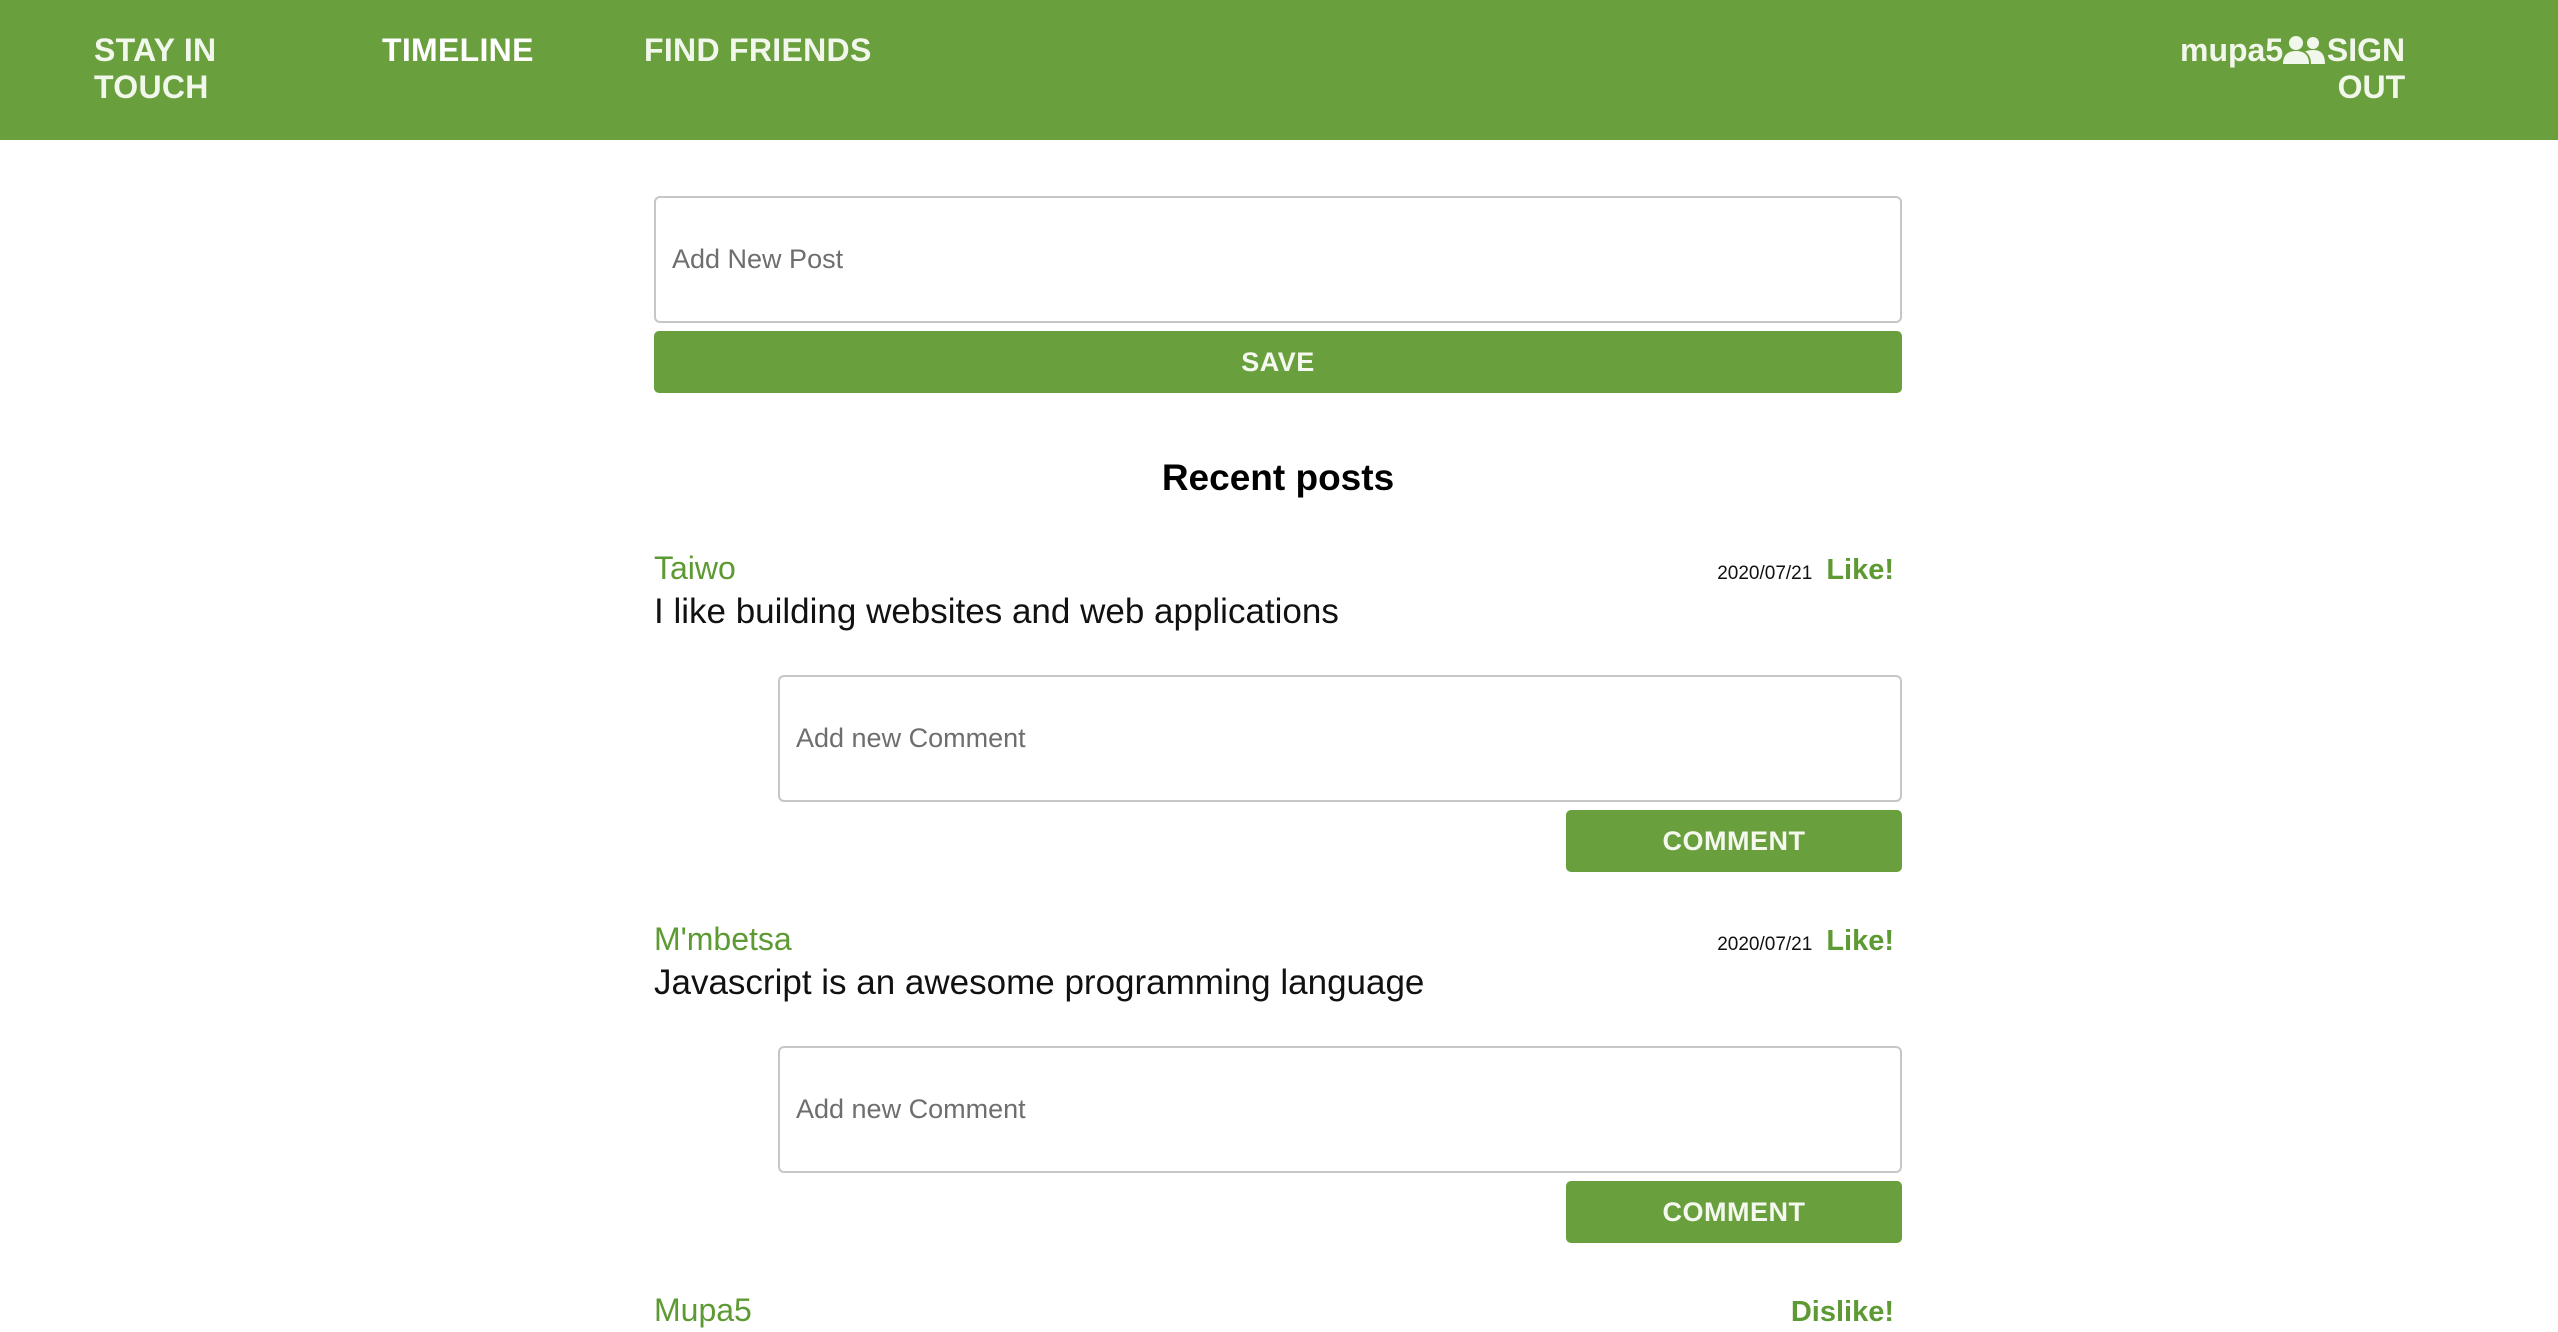  What do you see at coordinates (174, 69) in the screenshot?
I see `brand-link: STAY IN TOUCH` at bounding box center [174, 69].